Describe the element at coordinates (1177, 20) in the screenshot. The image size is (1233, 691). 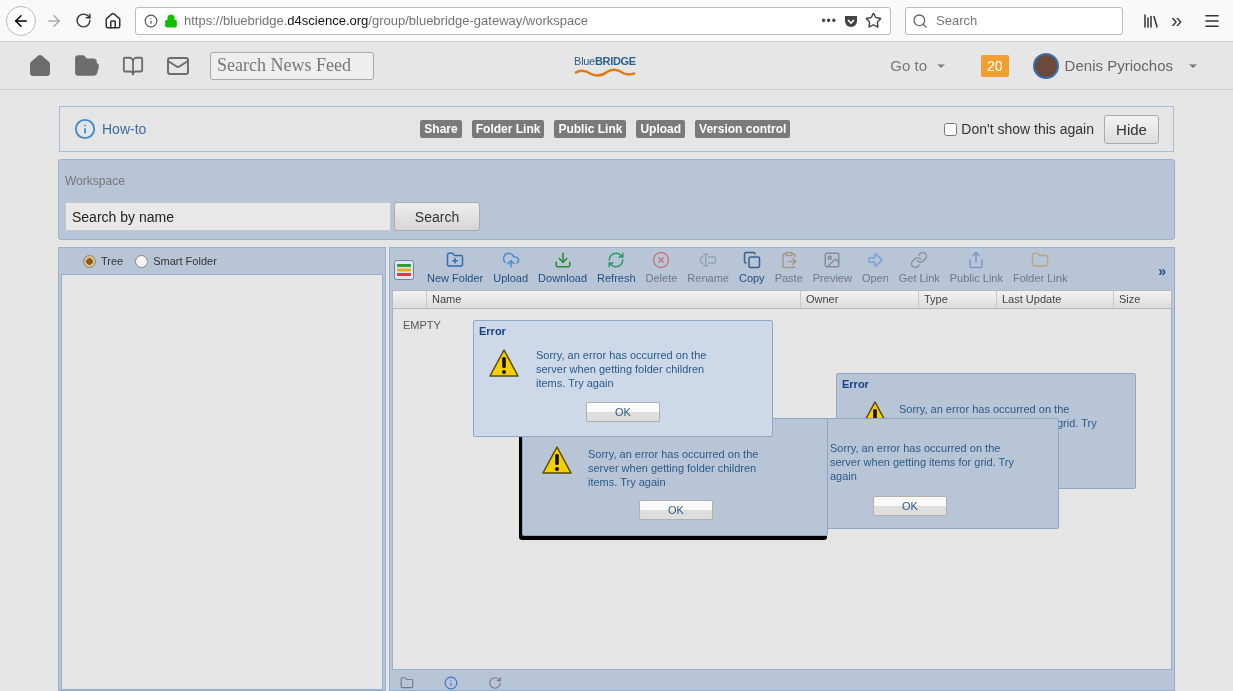
I see `overflow-button: »` at that location.